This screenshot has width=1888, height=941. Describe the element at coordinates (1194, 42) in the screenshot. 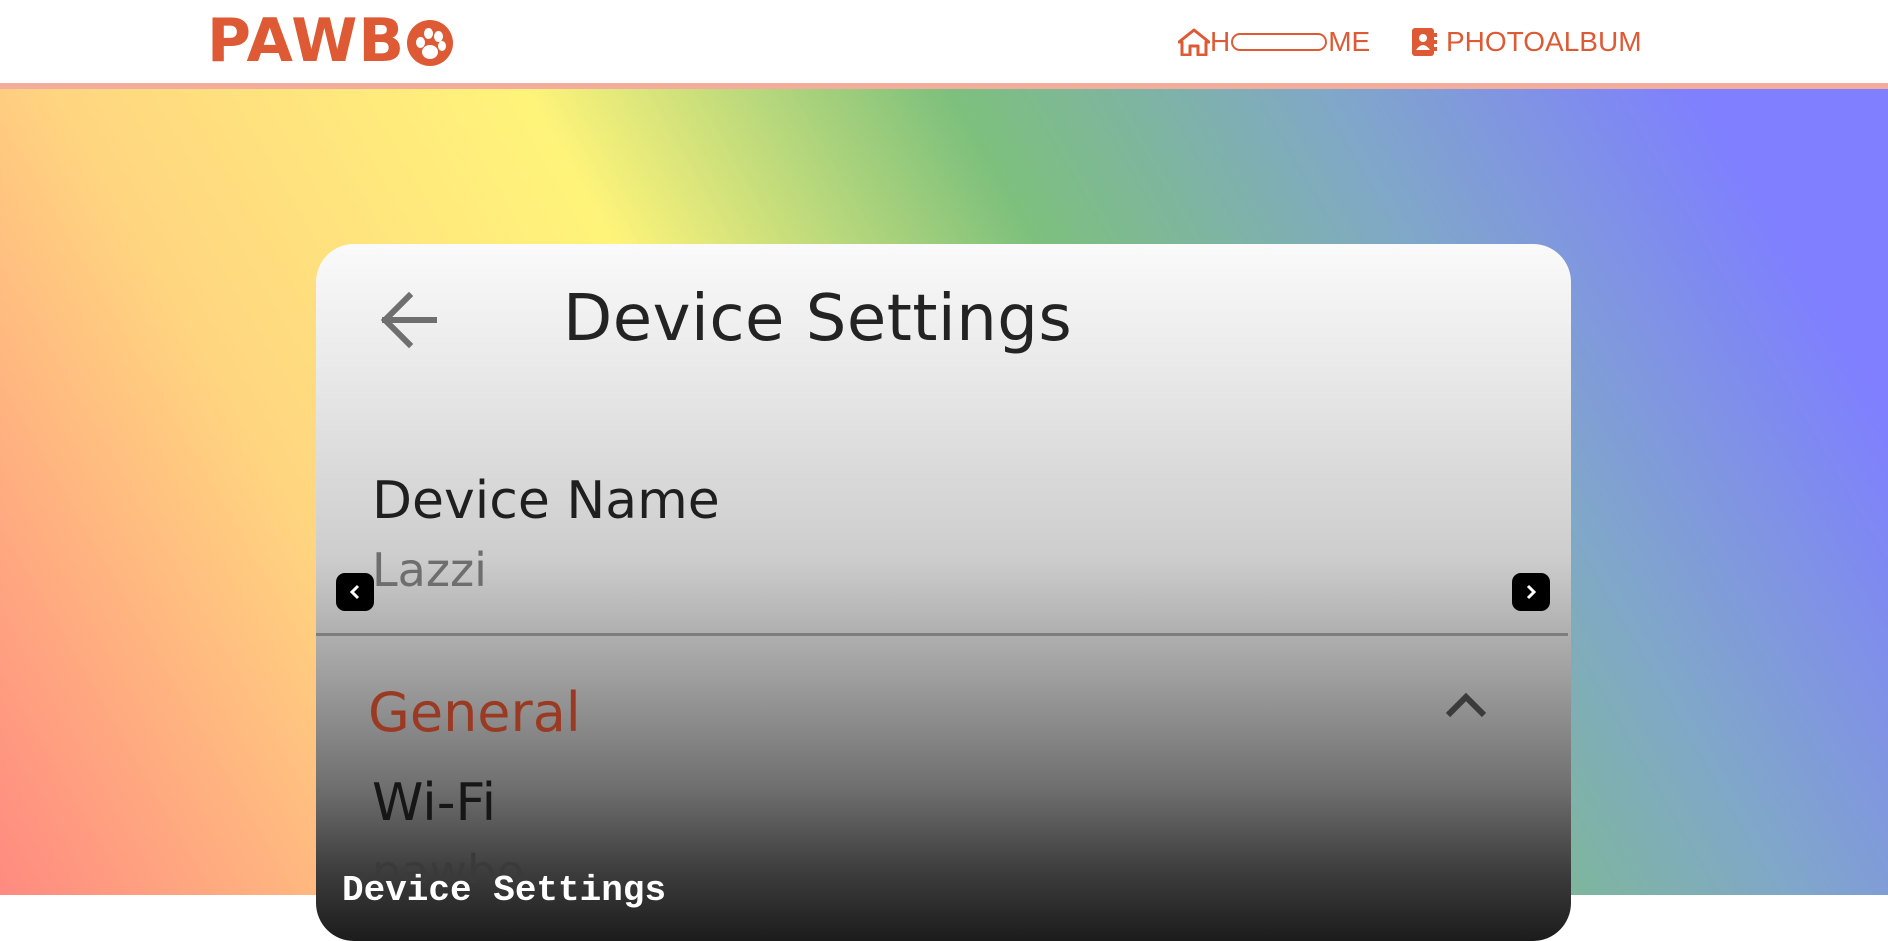

I see `home-icon` at that location.